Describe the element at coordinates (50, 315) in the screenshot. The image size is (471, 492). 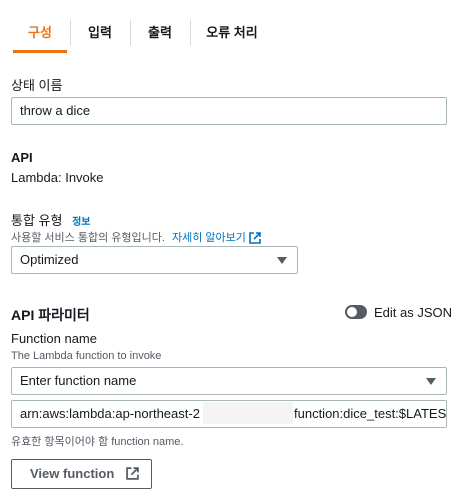
I see `api-parameters-heading: API 파라미터` at that location.